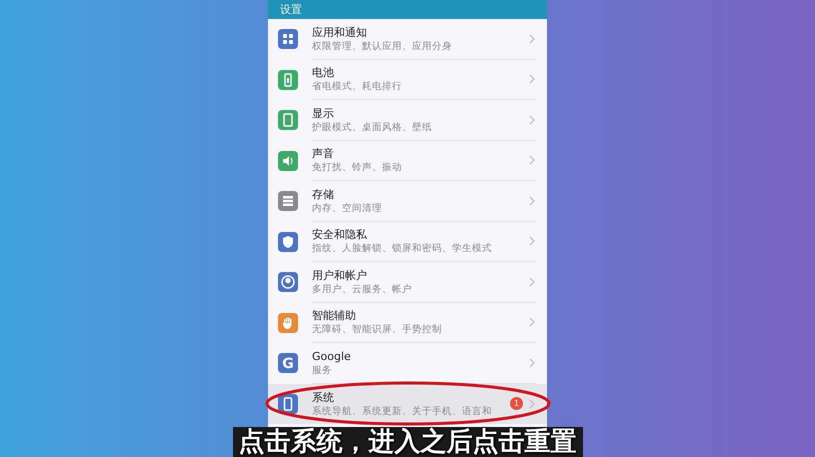  I want to click on item-title: 应用和通知, so click(340, 32).